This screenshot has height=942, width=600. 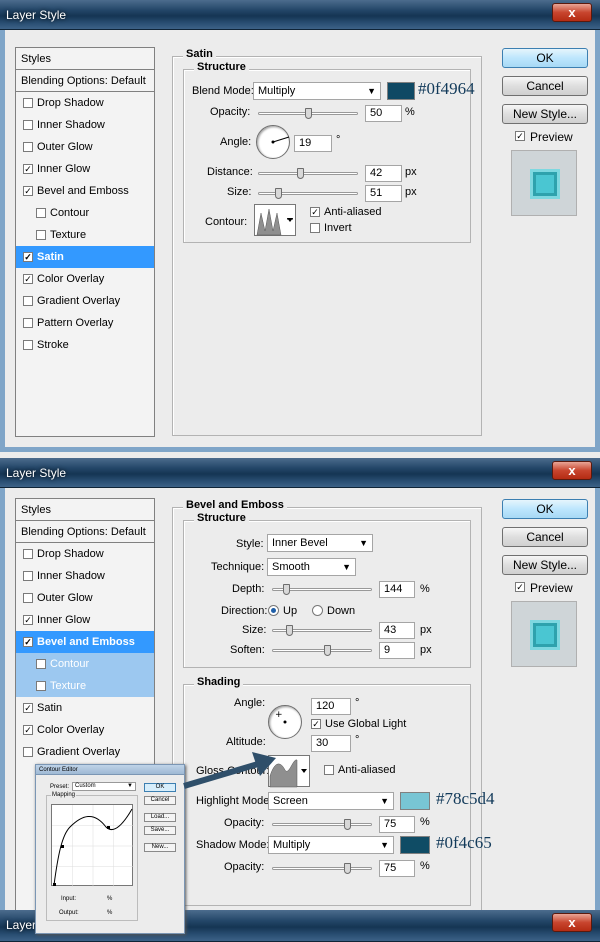 What do you see at coordinates (285, 722) in the screenshot?
I see `angle-dial-icon: +` at bounding box center [285, 722].